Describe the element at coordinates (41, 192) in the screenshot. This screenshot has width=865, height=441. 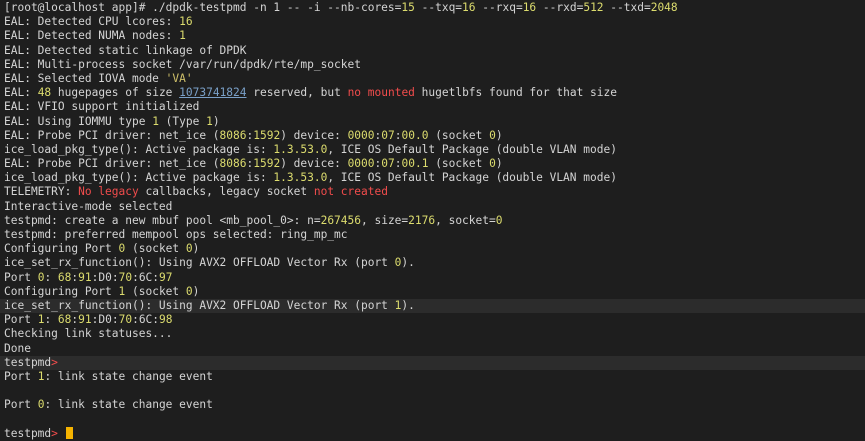
I see `line-text-segment: TELEMETRY:` at that location.